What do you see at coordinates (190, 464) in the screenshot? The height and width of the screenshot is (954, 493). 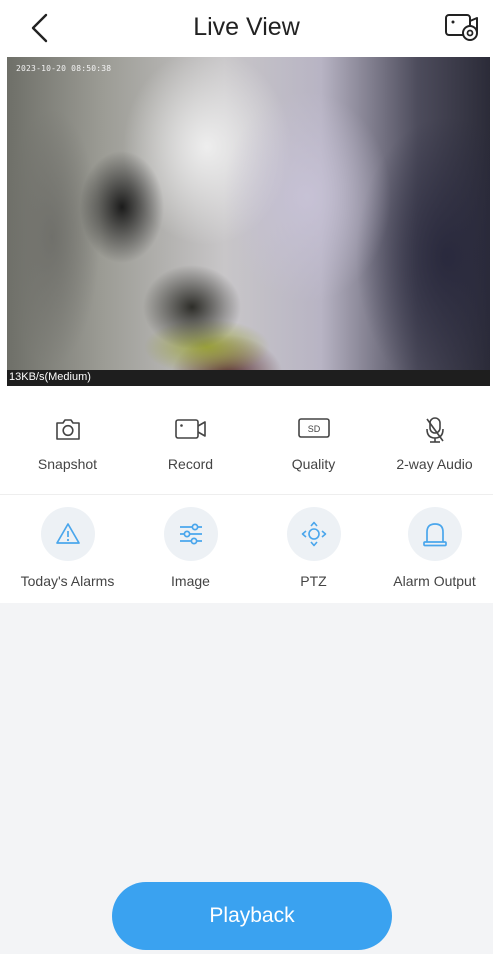 I see `record-label: Record` at bounding box center [190, 464].